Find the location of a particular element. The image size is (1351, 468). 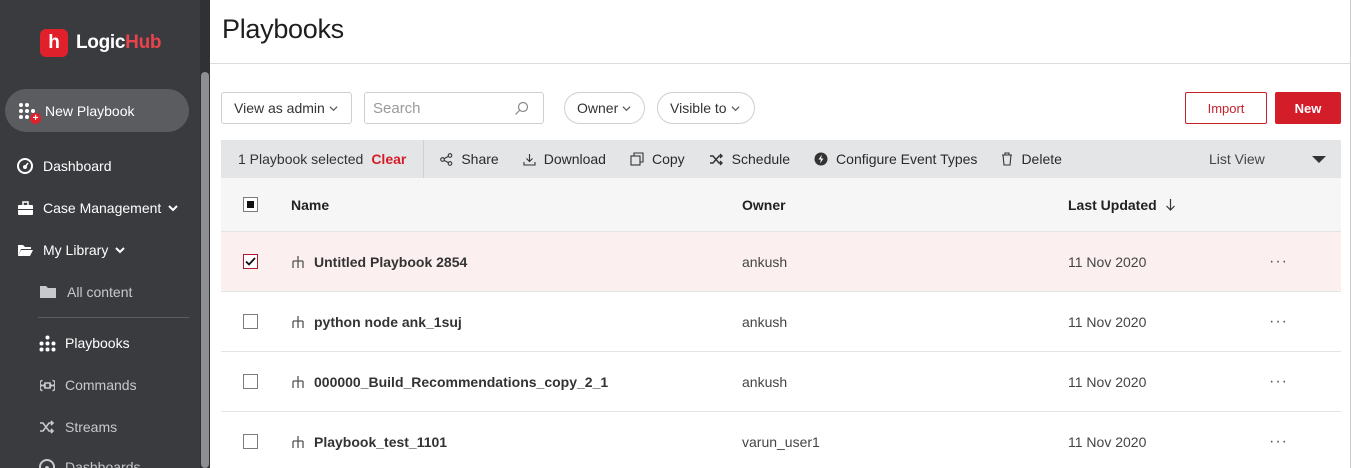

copy-icon is located at coordinates (637, 159).